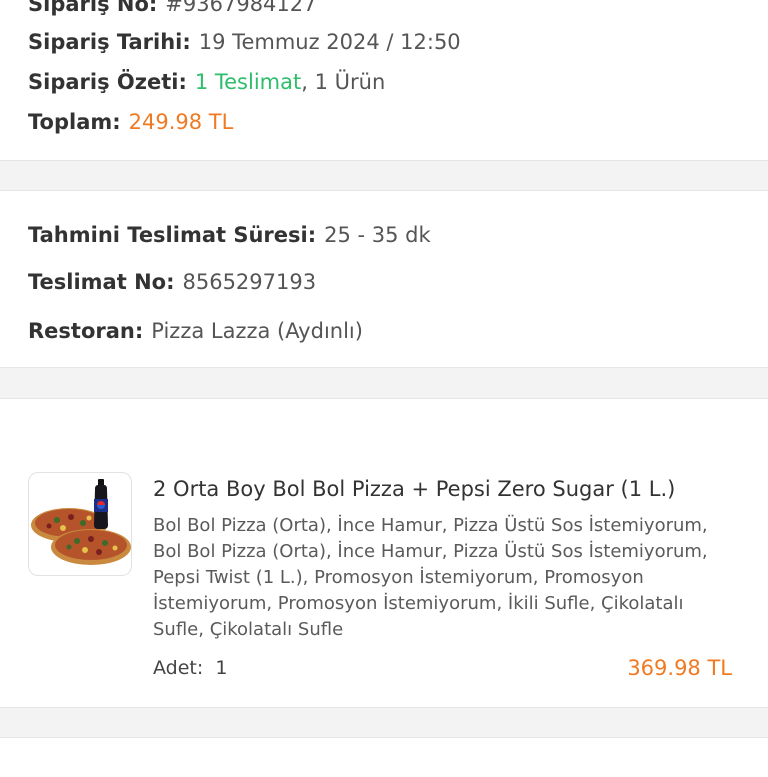 The width and height of the screenshot is (768, 777). Describe the element at coordinates (74, 122) in the screenshot. I see `order-total-label: Toplam:` at that location.